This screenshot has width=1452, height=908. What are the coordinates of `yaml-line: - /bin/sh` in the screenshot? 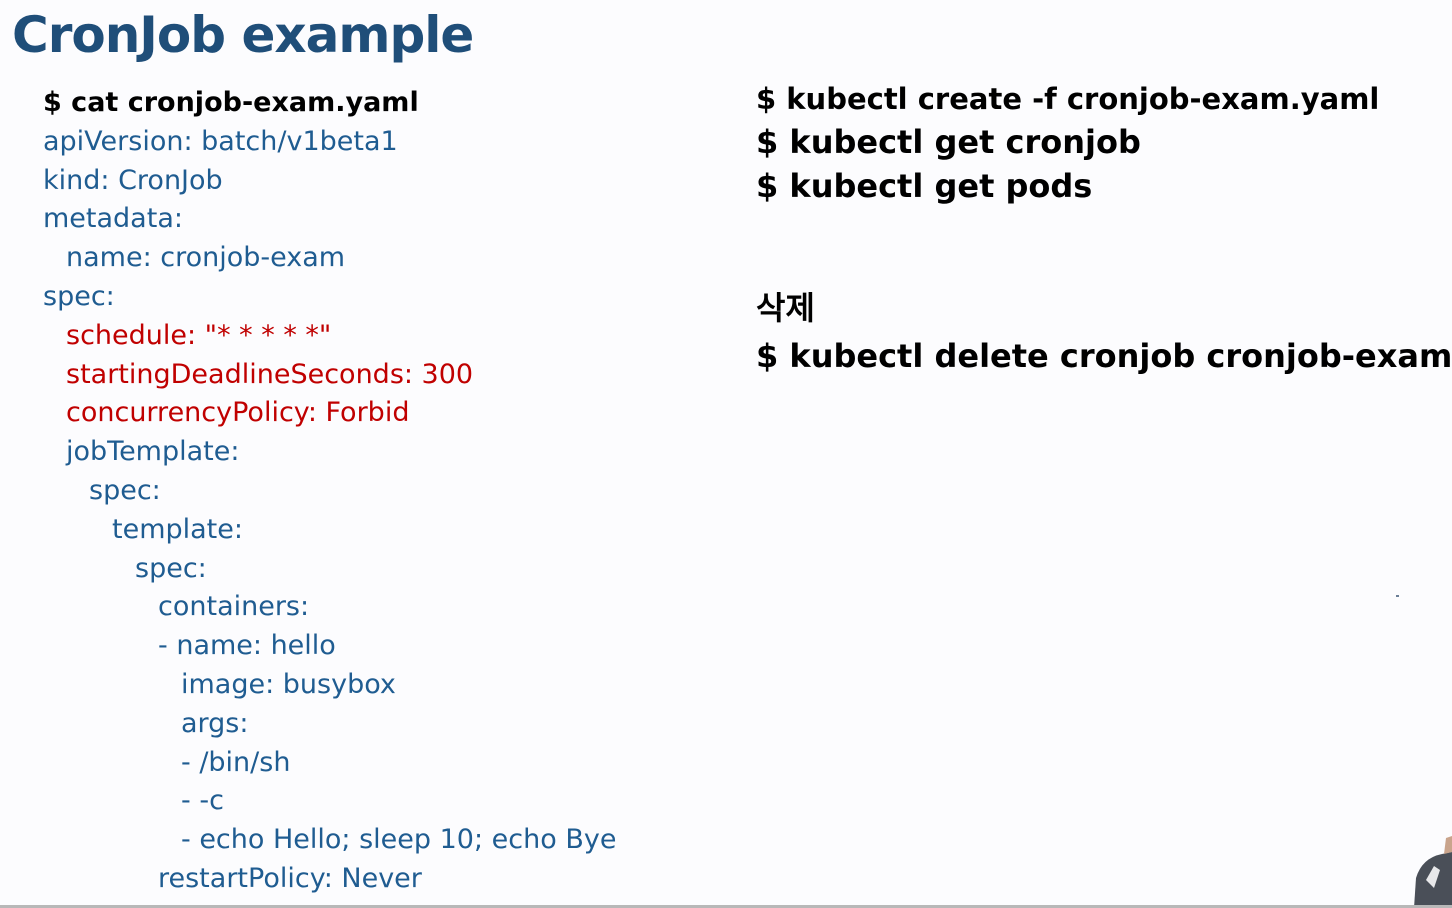 It's located at (236, 762).